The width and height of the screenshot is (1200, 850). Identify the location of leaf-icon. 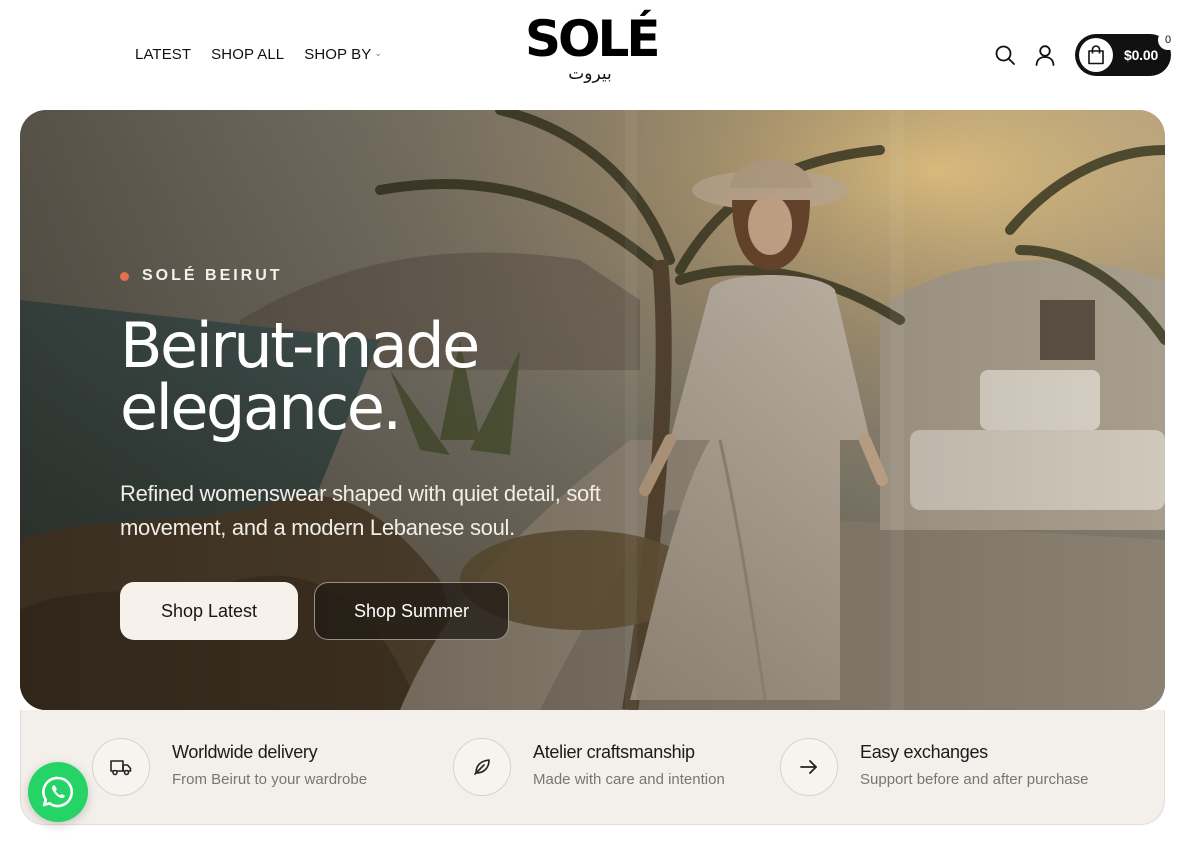
(482, 767).